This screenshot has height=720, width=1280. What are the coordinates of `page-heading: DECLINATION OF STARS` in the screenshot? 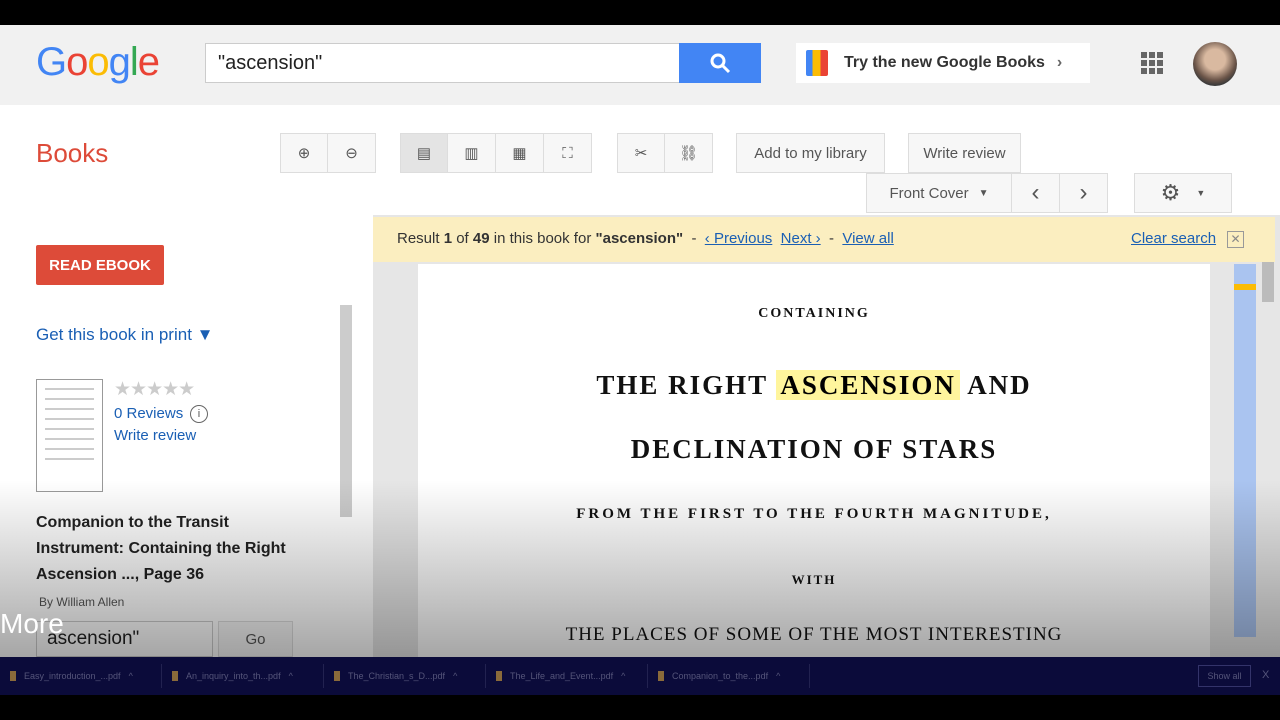 It's located at (814, 449).